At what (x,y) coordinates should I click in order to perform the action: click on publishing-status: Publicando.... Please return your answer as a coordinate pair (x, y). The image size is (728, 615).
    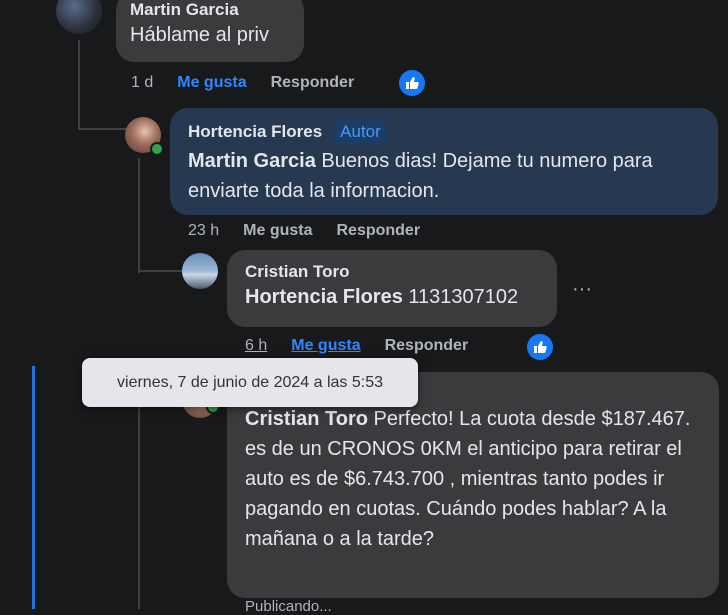
    Looking at the image, I should click on (288, 606).